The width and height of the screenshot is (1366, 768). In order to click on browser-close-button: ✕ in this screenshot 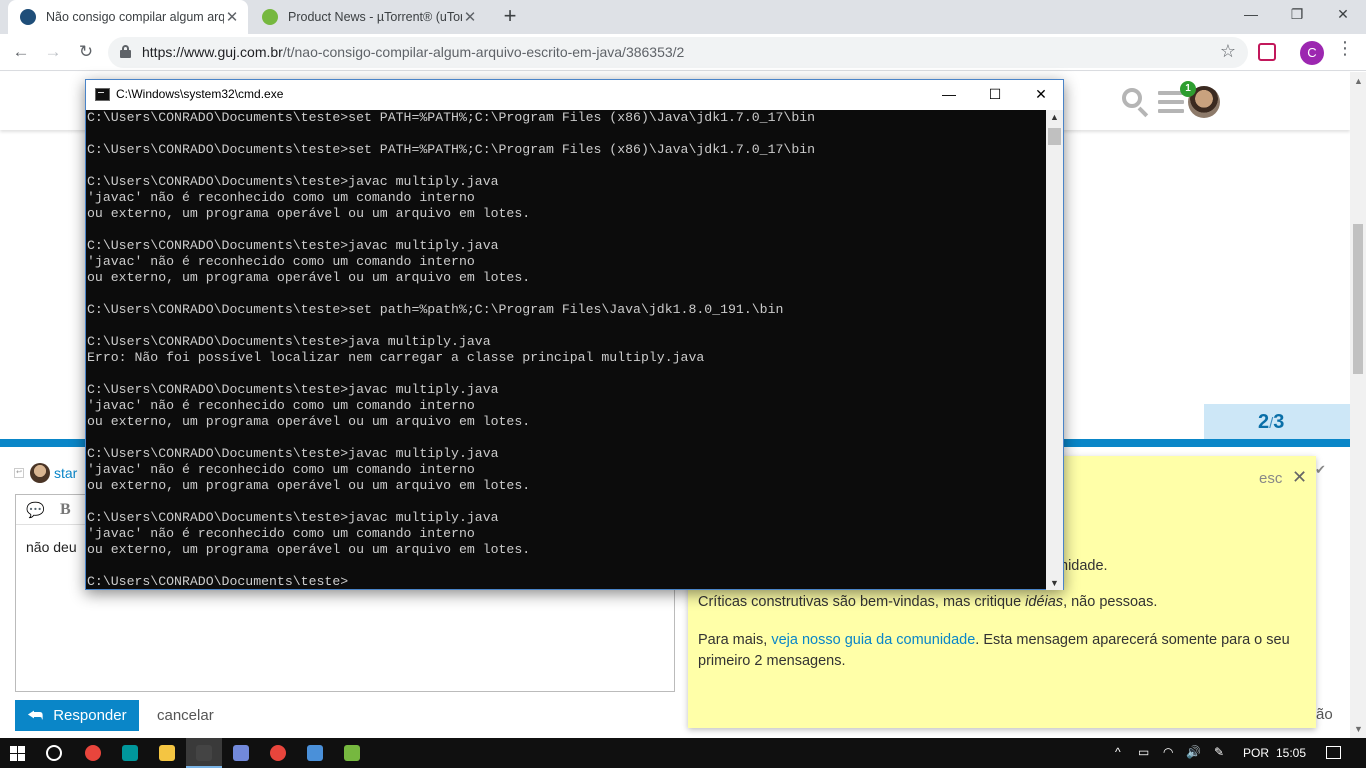, I will do `click(1343, 15)`.